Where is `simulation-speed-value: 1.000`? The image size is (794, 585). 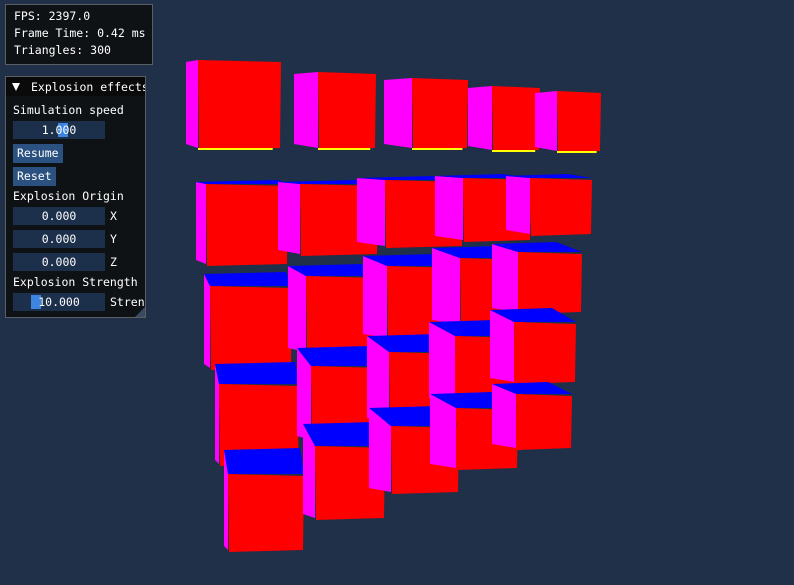 simulation-speed-value: 1.000 is located at coordinates (59, 130).